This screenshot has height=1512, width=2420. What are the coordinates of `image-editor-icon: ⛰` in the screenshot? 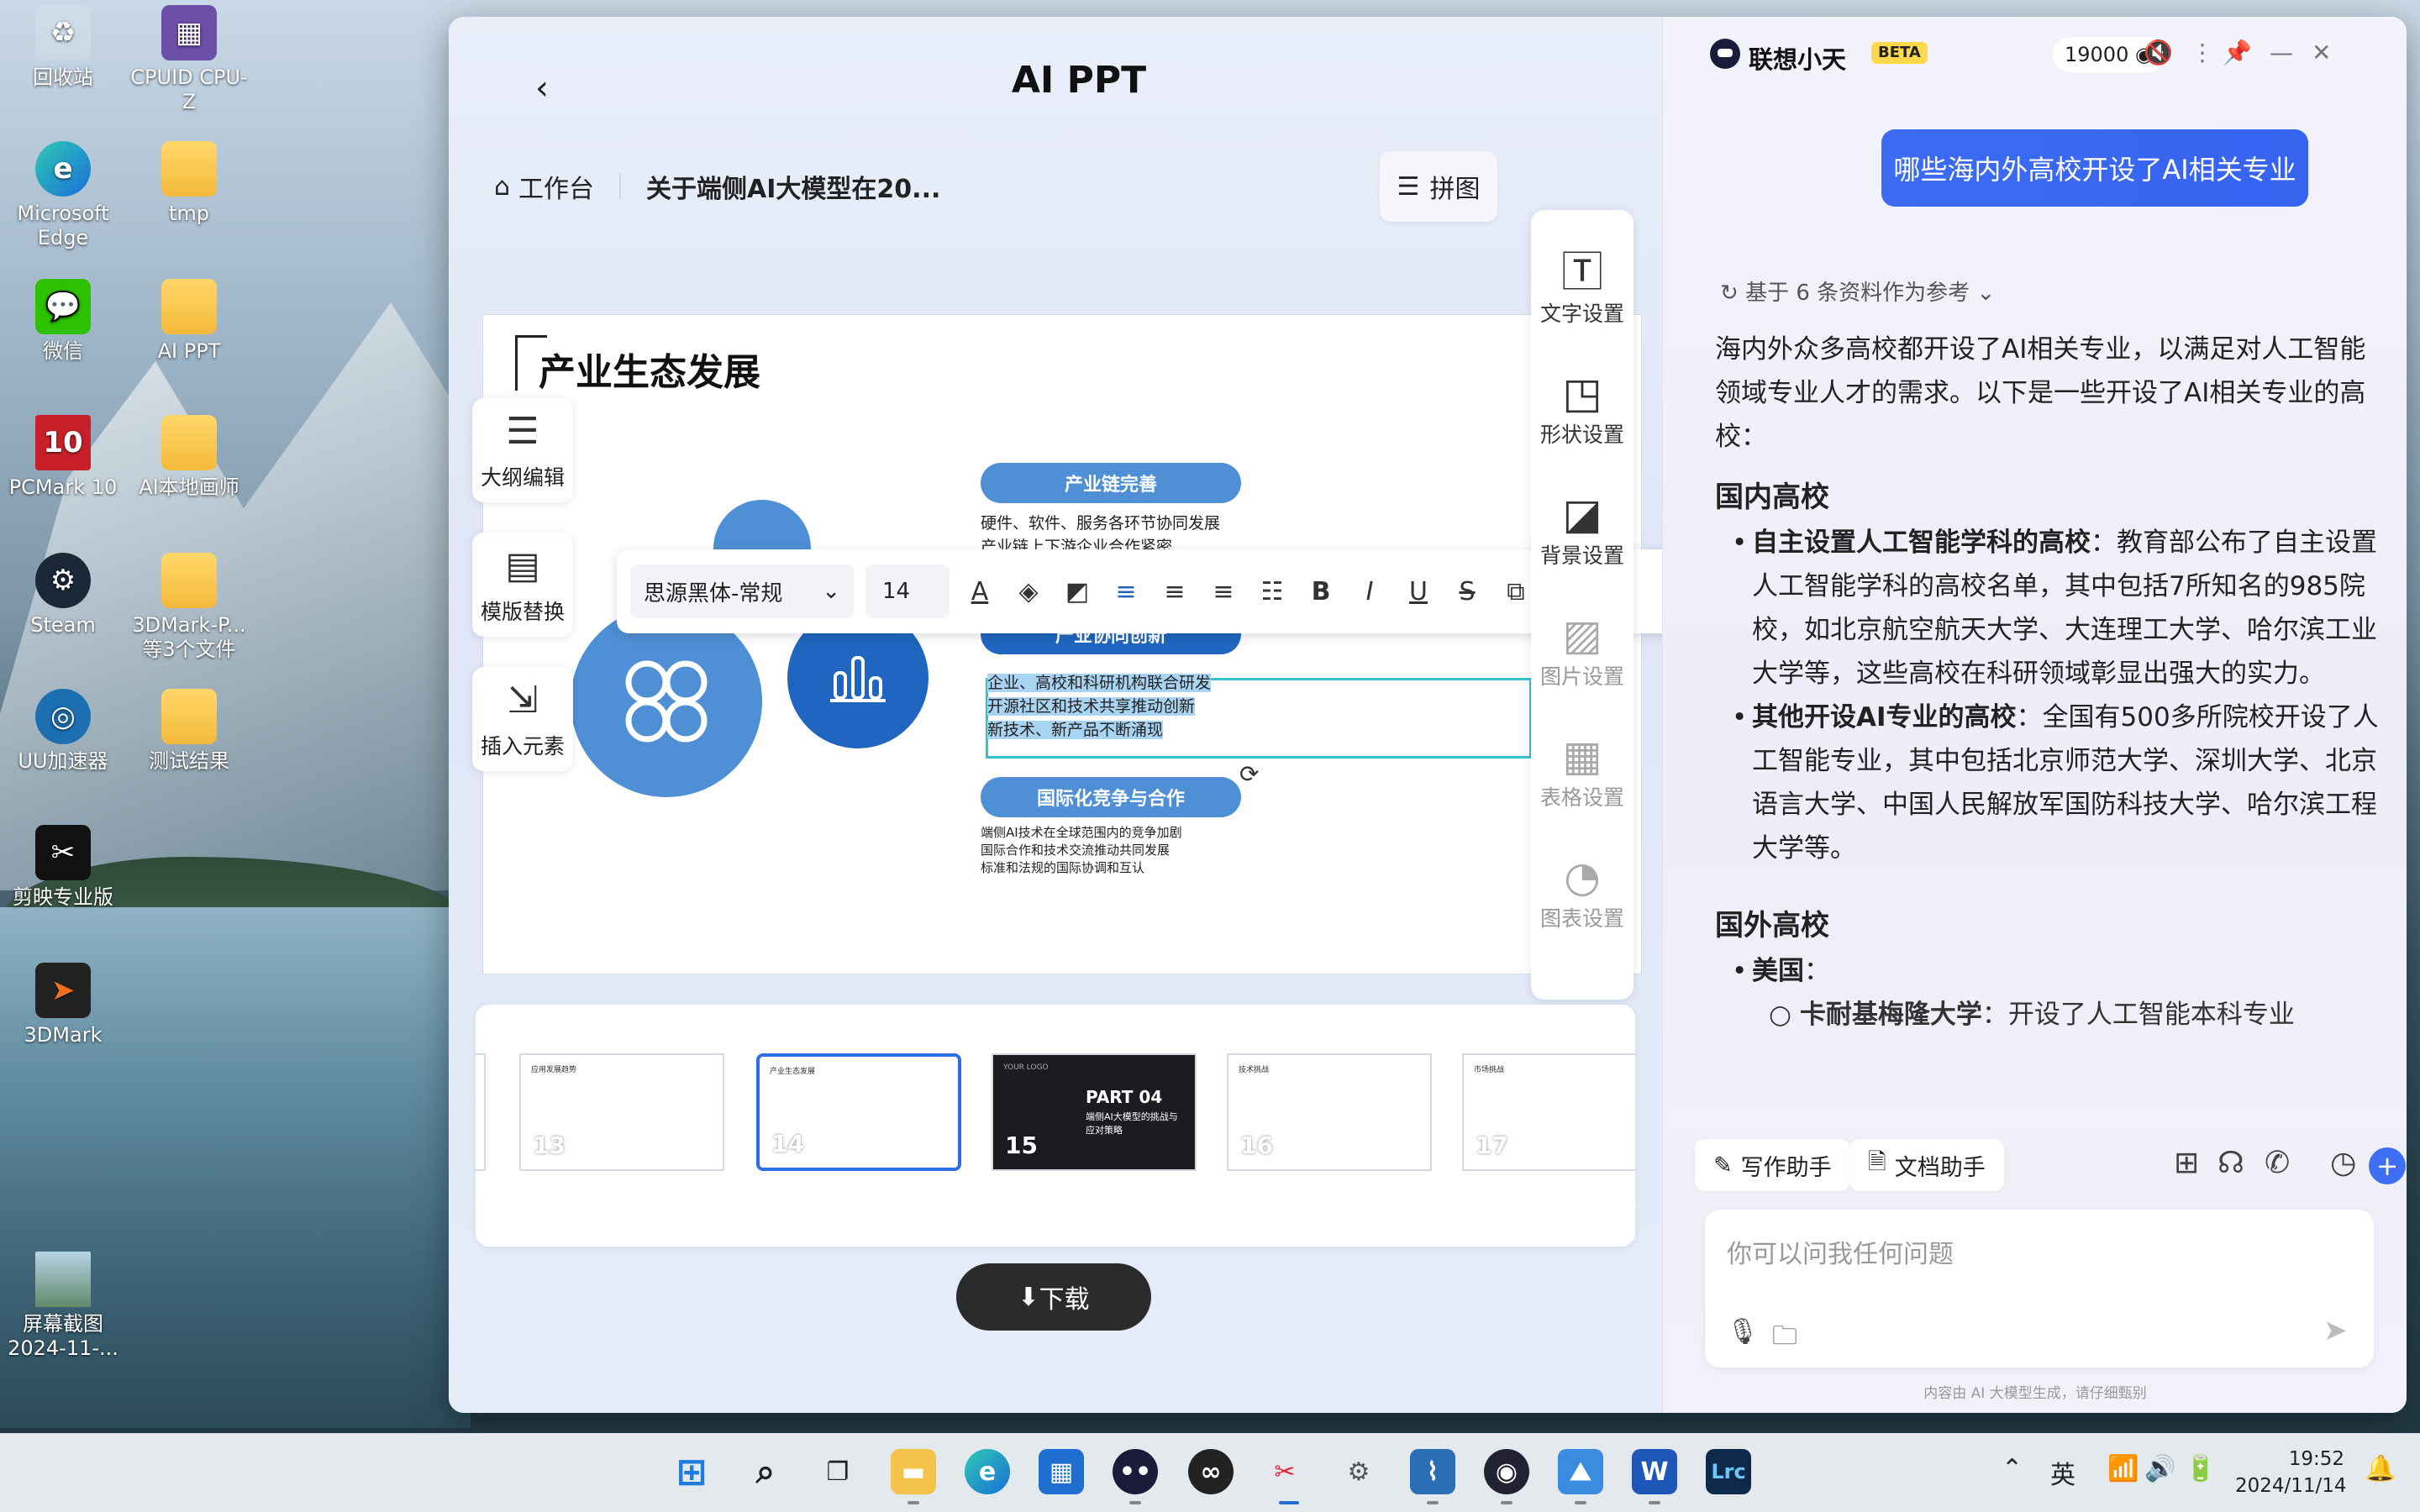 It's located at (1580, 1471).